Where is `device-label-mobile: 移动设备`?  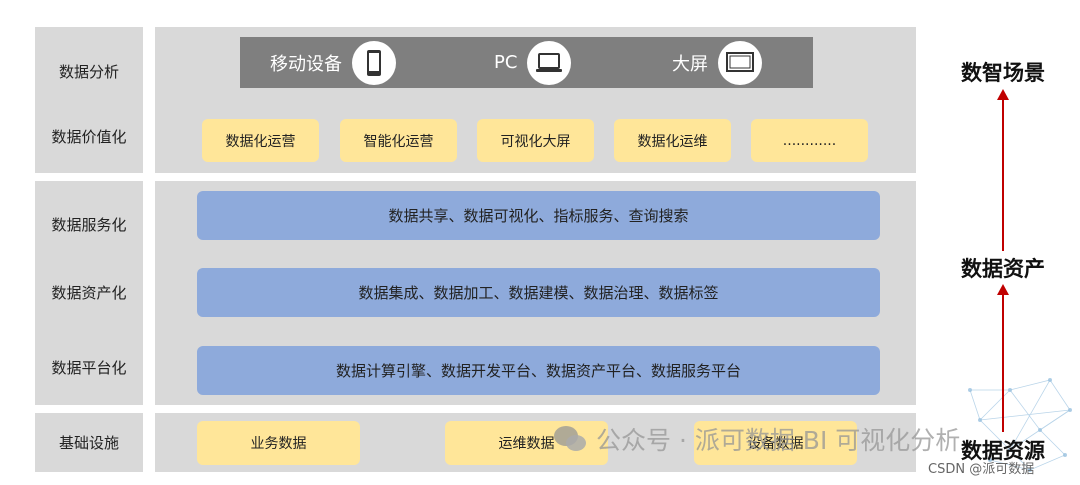 device-label-mobile: 移动设备 is located at coordinates (306, 64).